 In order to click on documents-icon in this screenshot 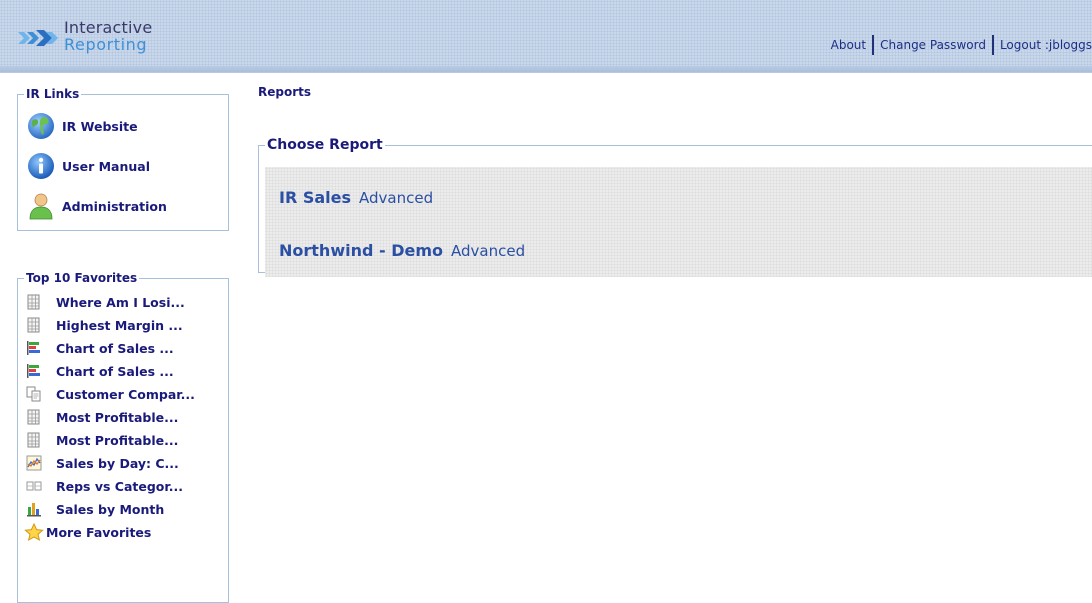, I will do `click(34, 394)`.